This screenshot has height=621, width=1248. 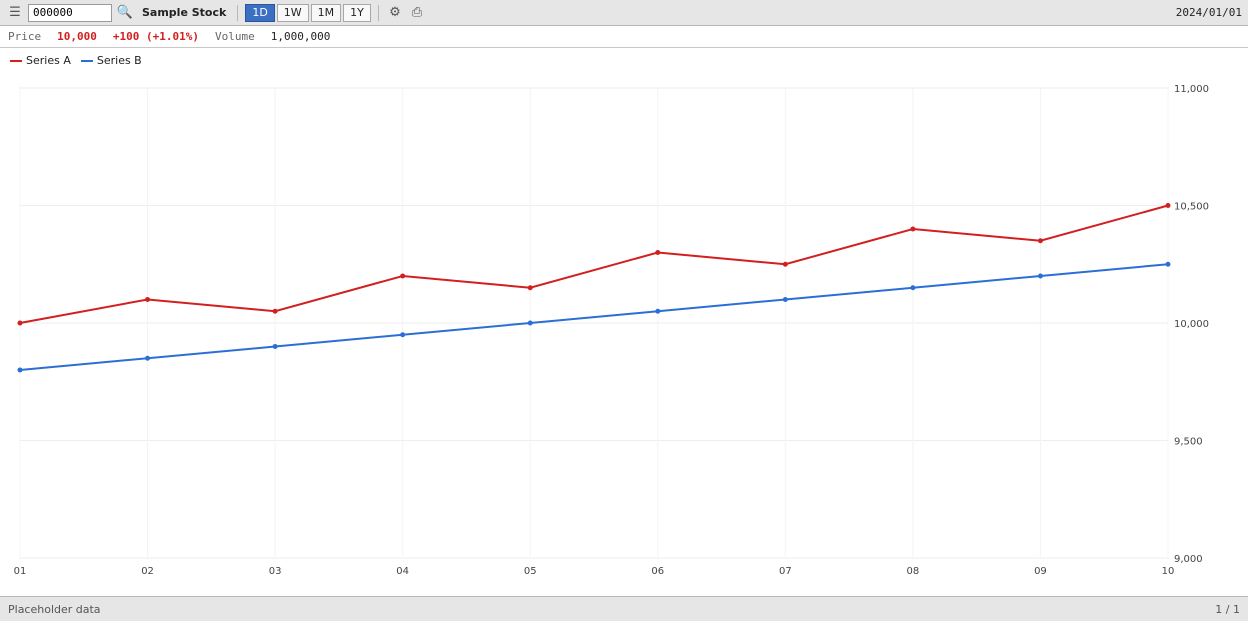 What do you see at coordinates (530, 571) in the screenshot?
I see `x-tick-label: 05` at bounding box center [530, 571].